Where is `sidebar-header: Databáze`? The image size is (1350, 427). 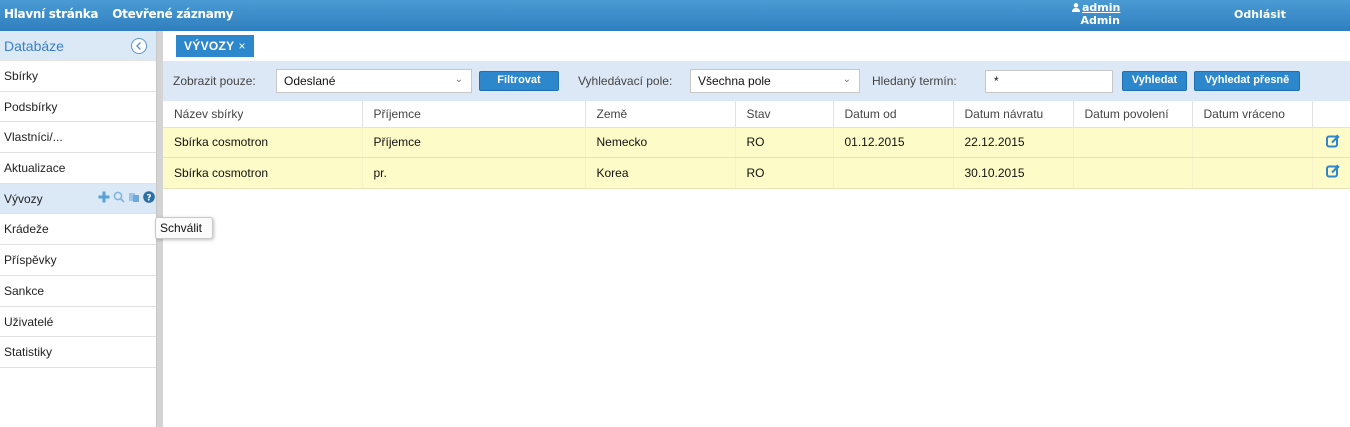 sidebar-header: Databáze is located at coordinates (78, 46).